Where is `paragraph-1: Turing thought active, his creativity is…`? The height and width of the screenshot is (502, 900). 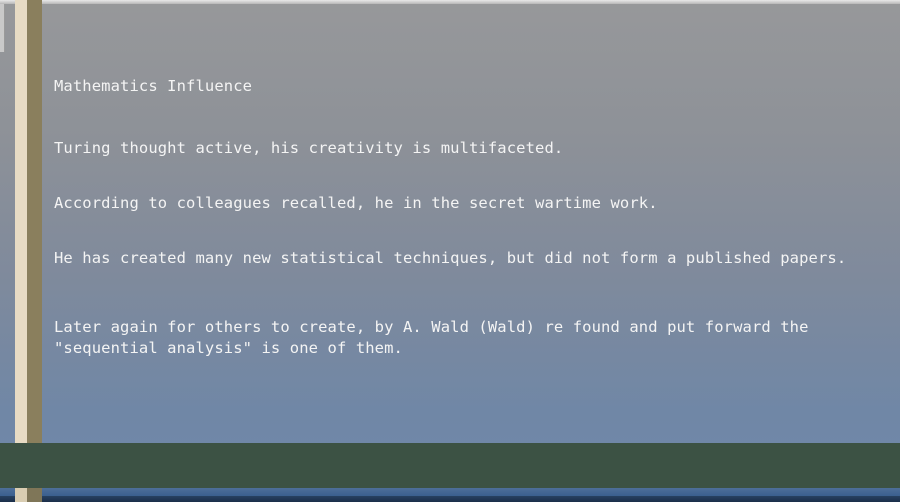 paragraph-1: Turing thought active, his creativity is… is located at coordinates (309, 148).